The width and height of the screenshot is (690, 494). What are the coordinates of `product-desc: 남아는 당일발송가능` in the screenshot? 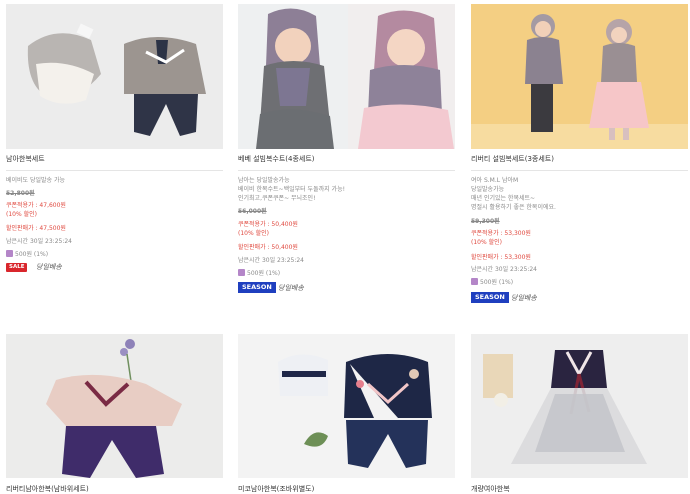 It's located at (264, 180).